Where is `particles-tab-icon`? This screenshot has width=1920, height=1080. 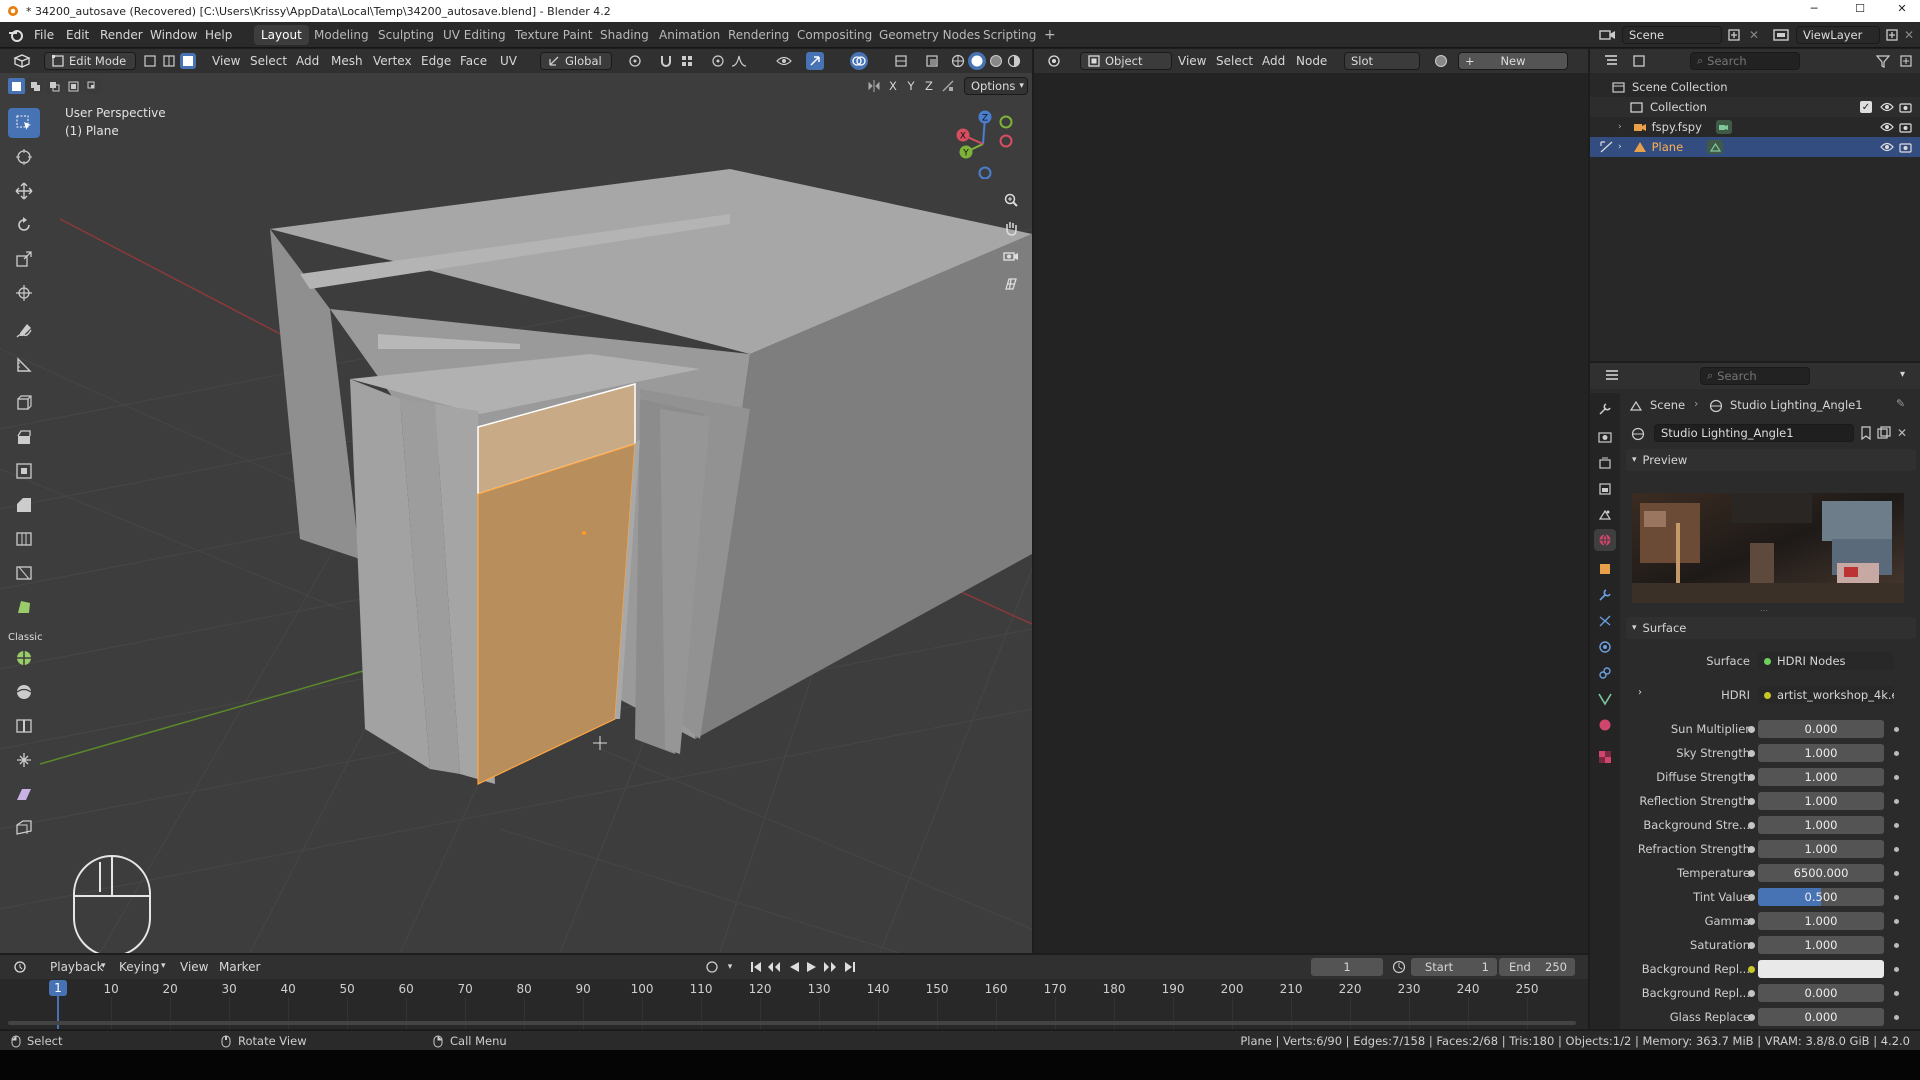 particles-tab-icon is located at coordinates (1605, 621).